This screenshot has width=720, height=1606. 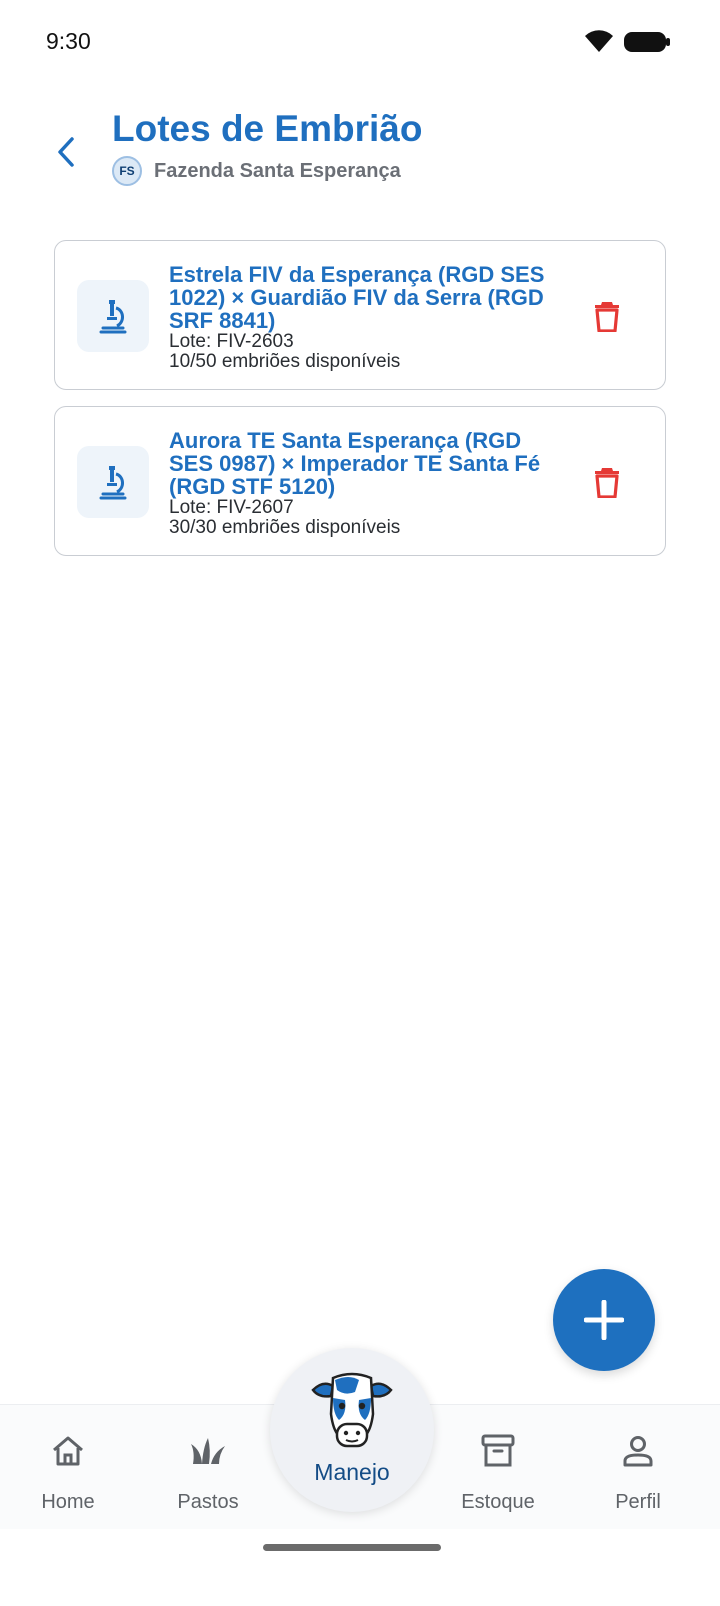 I want to click on home-icon, so click(x=68, y=1451).